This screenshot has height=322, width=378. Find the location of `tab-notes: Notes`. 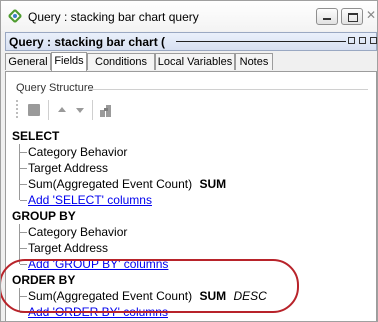

tab-notes: Notes is located at coordinates (254, 61).